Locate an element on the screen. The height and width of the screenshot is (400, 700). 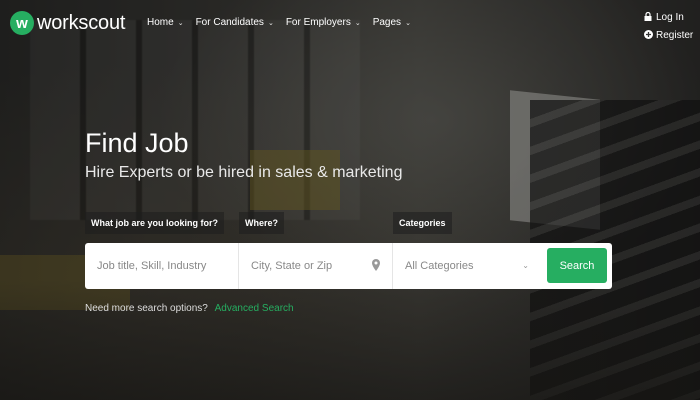
register-label: Register is located at coordinates (675, 35).